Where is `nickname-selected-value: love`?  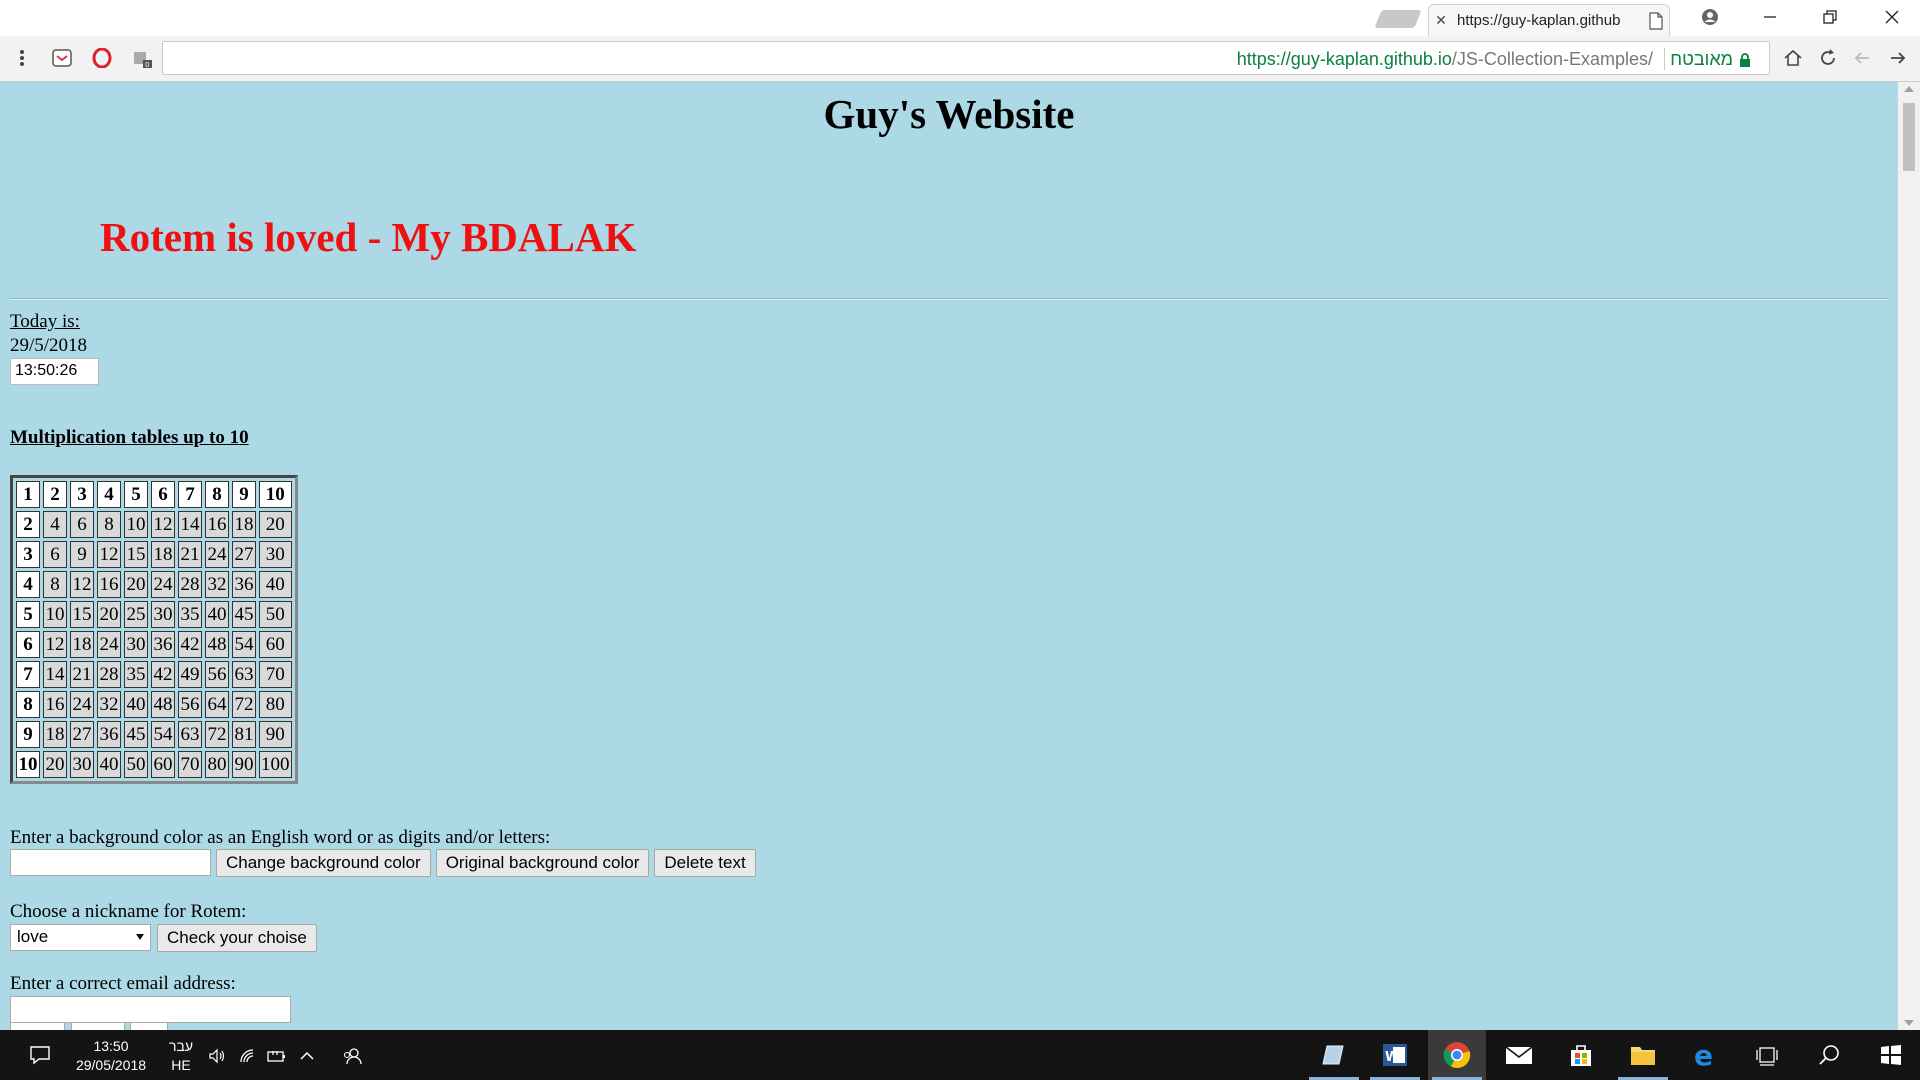 nickname-selected-value: love is located at coordinates (33, 936).